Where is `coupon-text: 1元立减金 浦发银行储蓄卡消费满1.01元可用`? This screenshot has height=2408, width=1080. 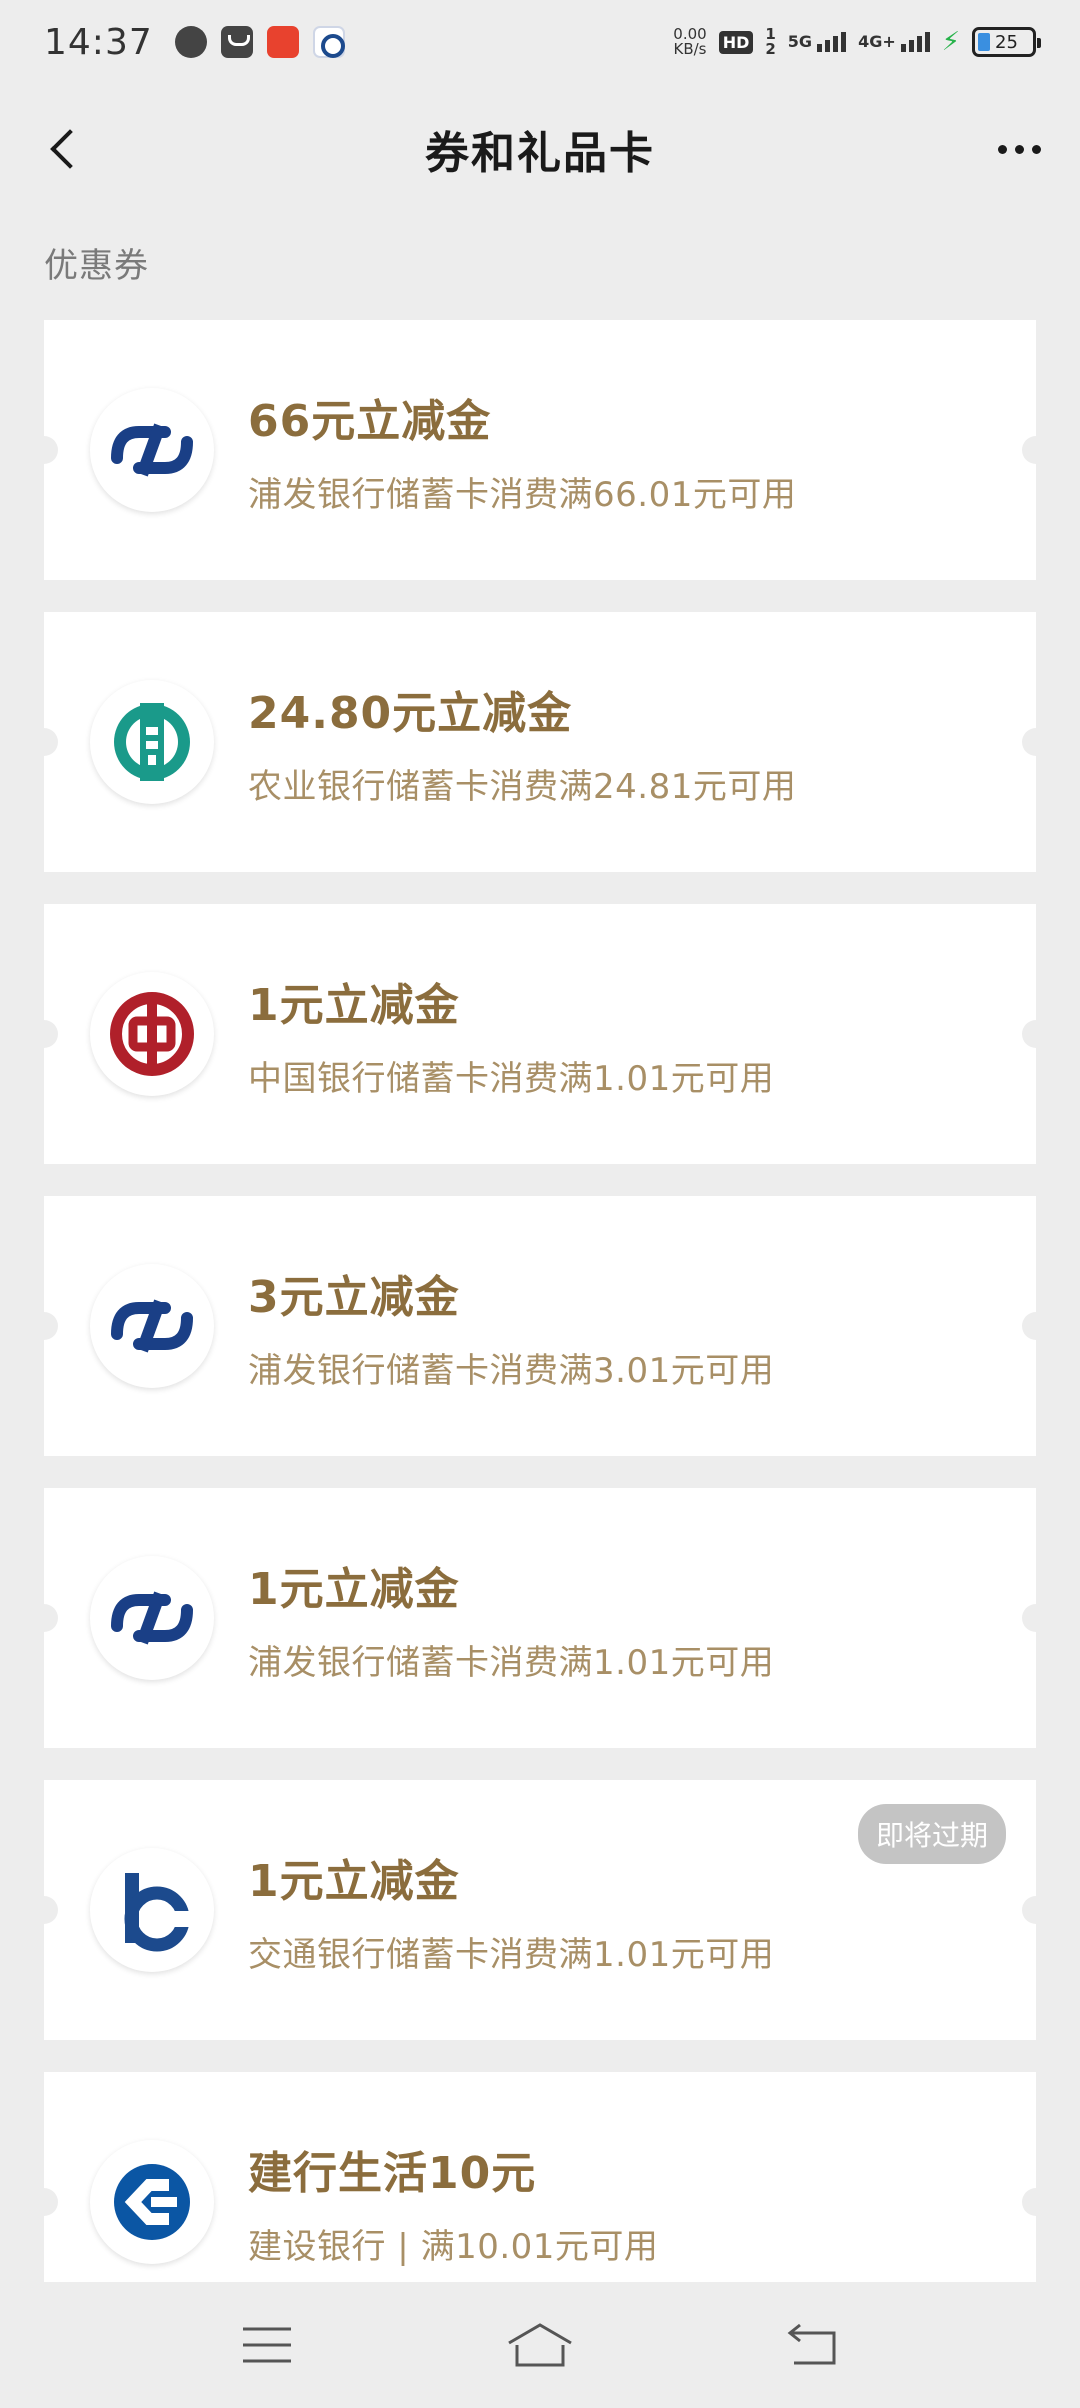 coupon-text: 1元立减金 浦发银行储蓄卡消费满1.01元可用 is located at coordinates (511, 1618).